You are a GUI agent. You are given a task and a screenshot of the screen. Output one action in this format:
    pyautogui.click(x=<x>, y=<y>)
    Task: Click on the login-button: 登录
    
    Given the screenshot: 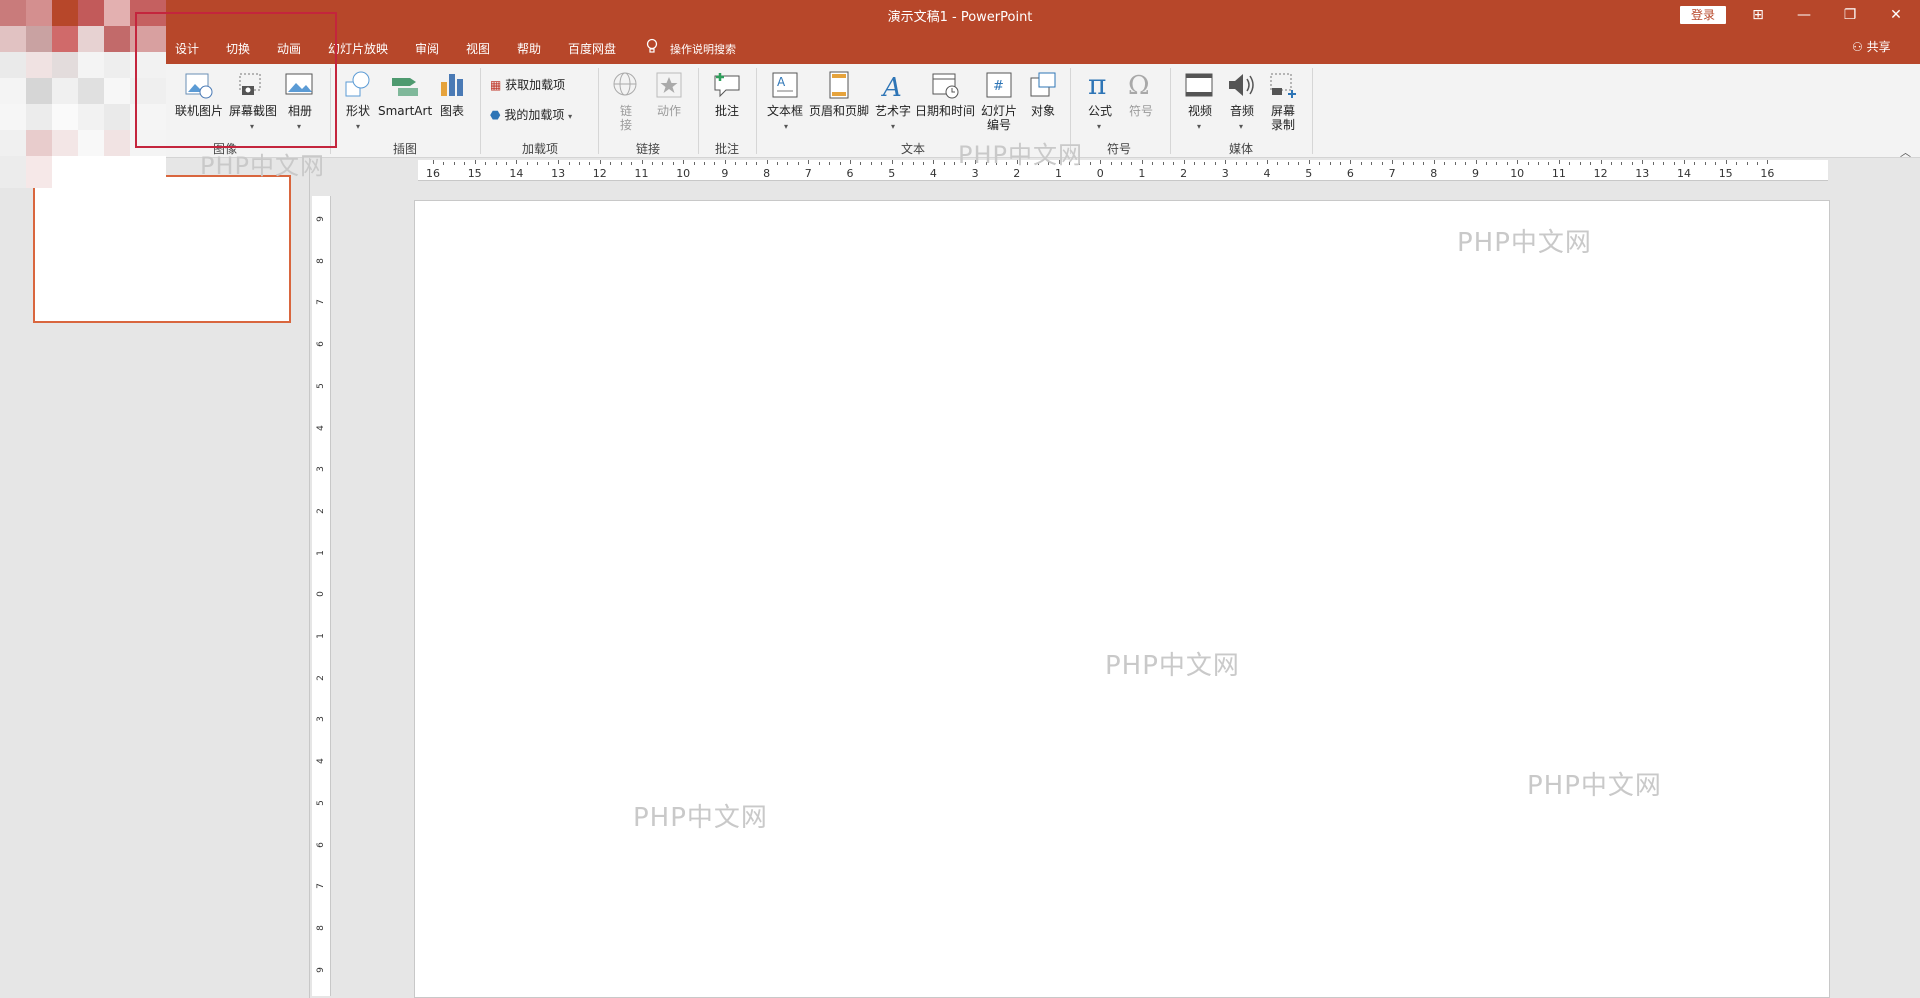 What is the action you would take?
    pyautogui.click(x=1703, y=15)
    